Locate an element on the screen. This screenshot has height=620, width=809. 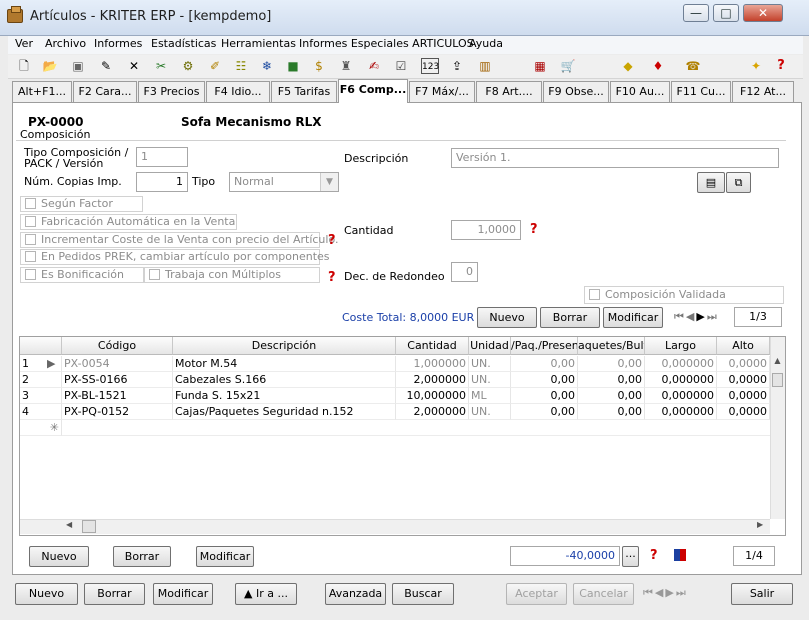
row-number: 4 is located at coordinates (41, 412).